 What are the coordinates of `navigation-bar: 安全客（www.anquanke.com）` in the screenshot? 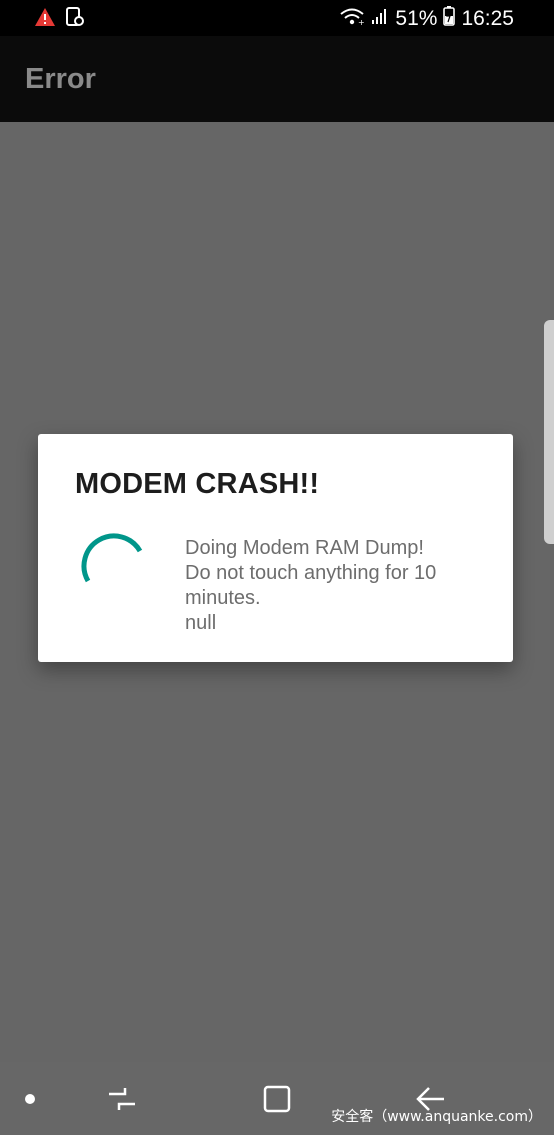 It's located at (277, 1098).